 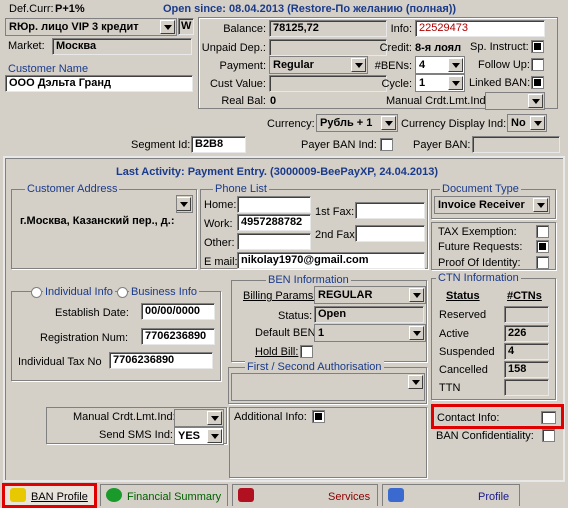 What do you see at coordinates (308, 280) in the screenshot?
I see `ben-info-title: BEN Information` at bounding box center [308, 280].